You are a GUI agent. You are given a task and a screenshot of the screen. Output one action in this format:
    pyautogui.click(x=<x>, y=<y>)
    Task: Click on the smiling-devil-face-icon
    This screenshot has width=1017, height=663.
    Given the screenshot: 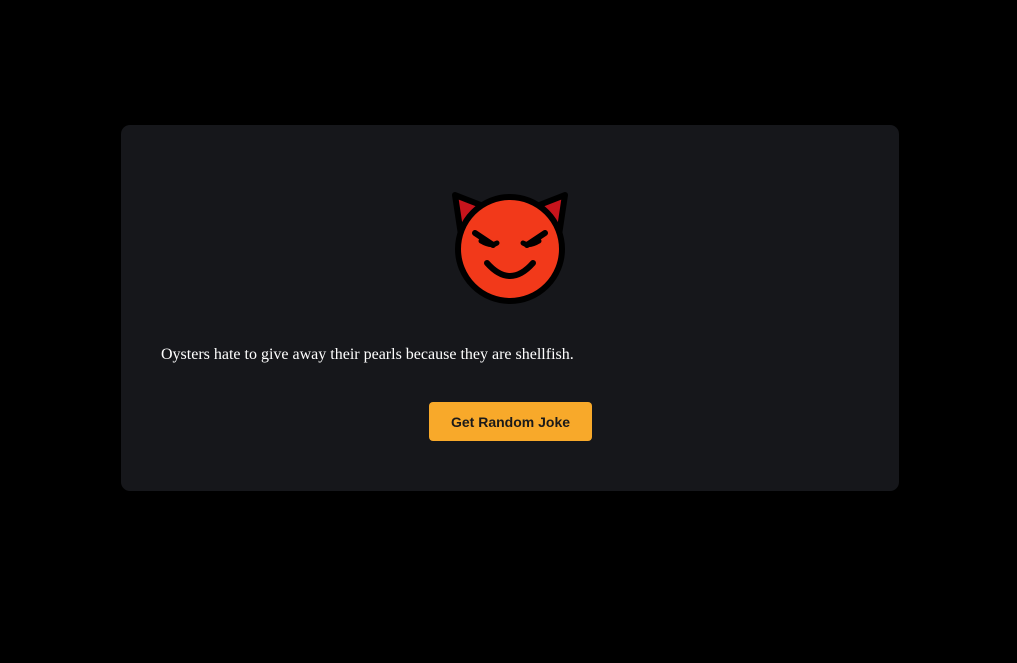 What is the action you would take?
    pyautogui.click(x=510, y=248)
    